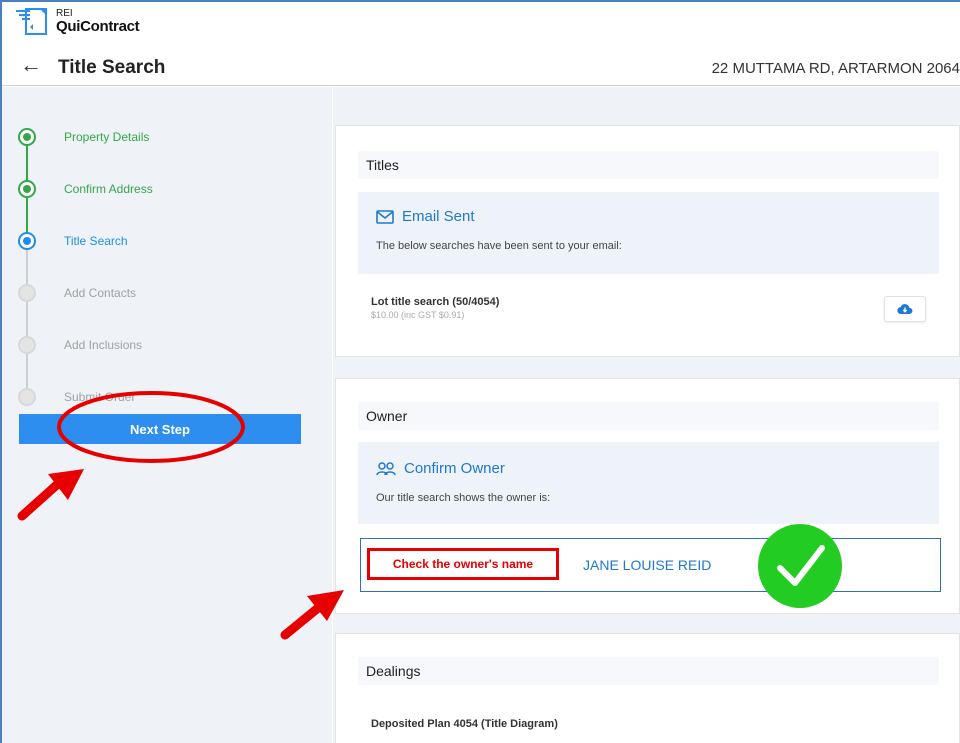  What do you see at coordinates (435, 302) in the screenshot?
I see `lot-title-search-label: Lot title search (50/4054)` at bounding box center [435, 302].